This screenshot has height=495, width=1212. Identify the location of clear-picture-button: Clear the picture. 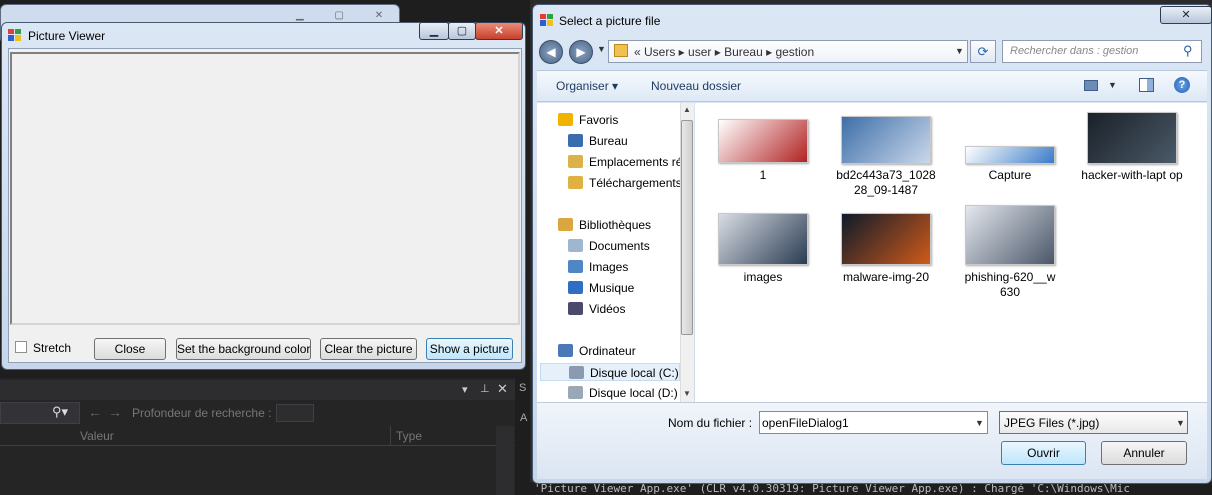
(368, 349).